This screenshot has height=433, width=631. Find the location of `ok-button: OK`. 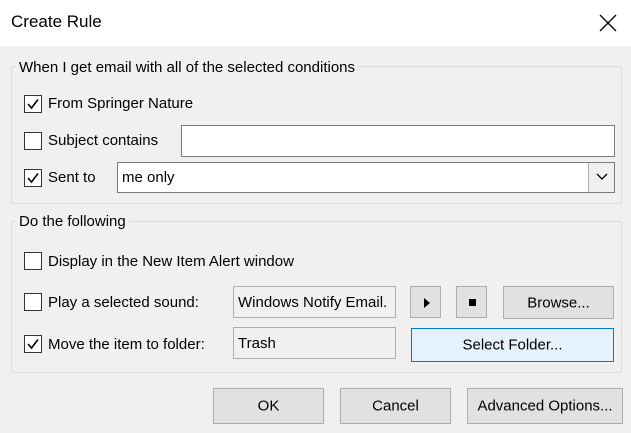

ok-button: OK is located at coordinates (268, 406).